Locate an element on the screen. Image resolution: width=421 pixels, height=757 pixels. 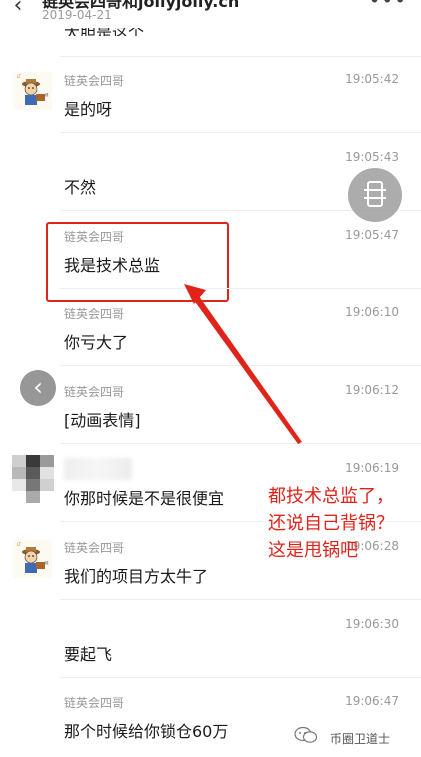
wechat-icon is located at coordinates (306, 734).